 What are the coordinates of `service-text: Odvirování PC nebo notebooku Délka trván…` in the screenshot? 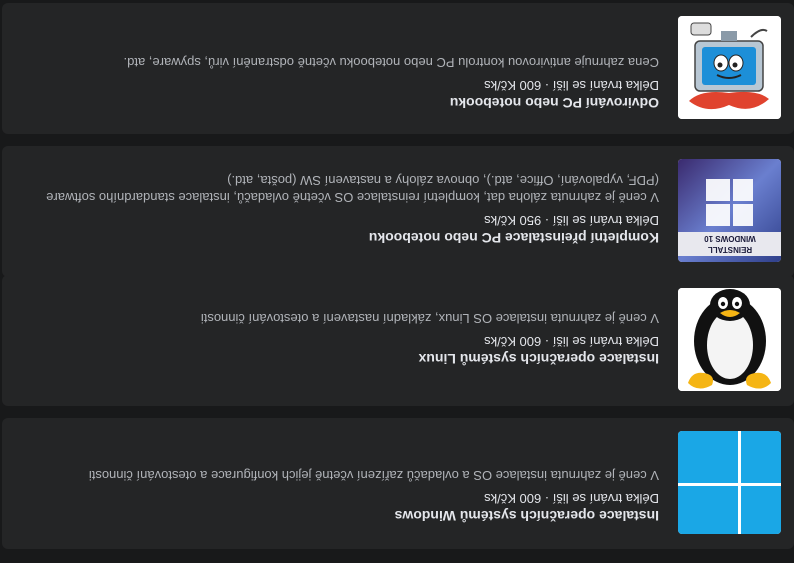 It's located at (338, 83).